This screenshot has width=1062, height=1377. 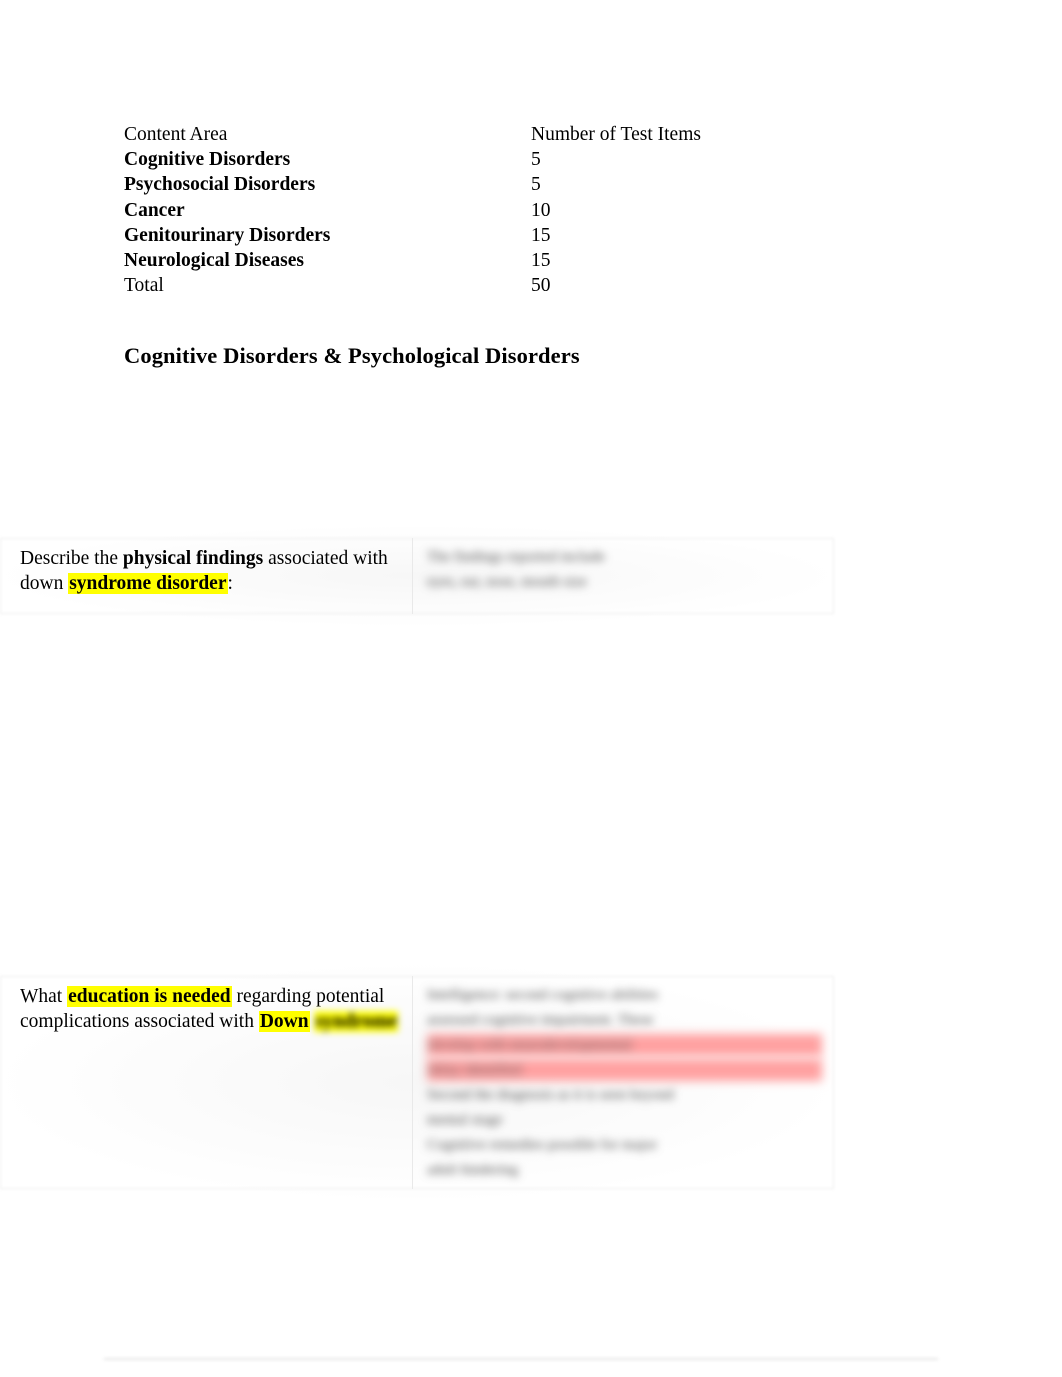 What do you see at coordinates (543, 995) in the screenshot?
I see `answer-line-redacted: Intelligence: second cognitive abilities` at bounding box center [543, 995].